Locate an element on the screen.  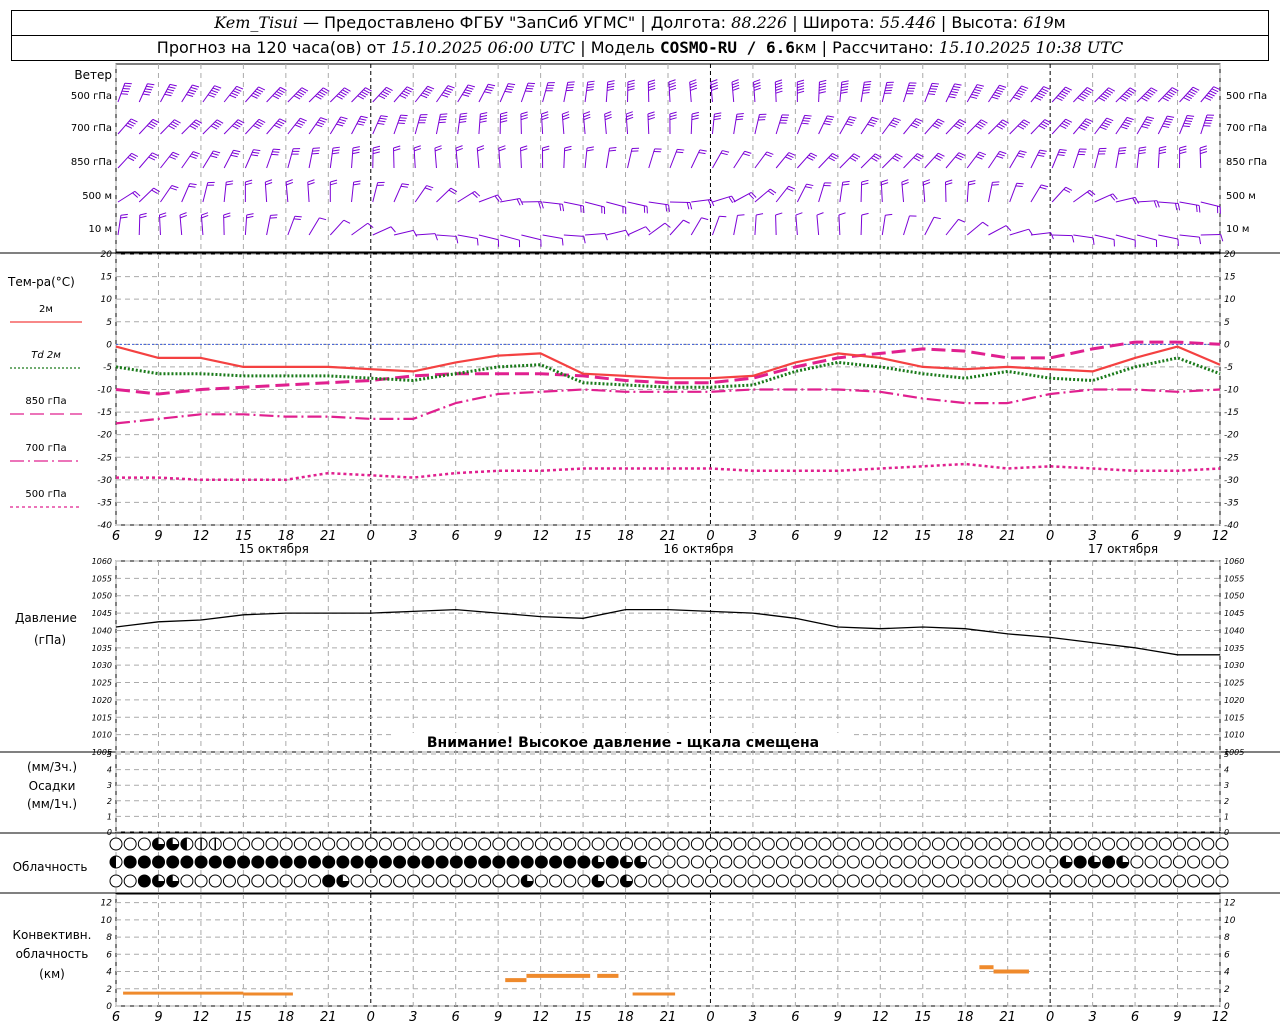
y-tick-label-right: -30 is located at coordinates (1231, 481).